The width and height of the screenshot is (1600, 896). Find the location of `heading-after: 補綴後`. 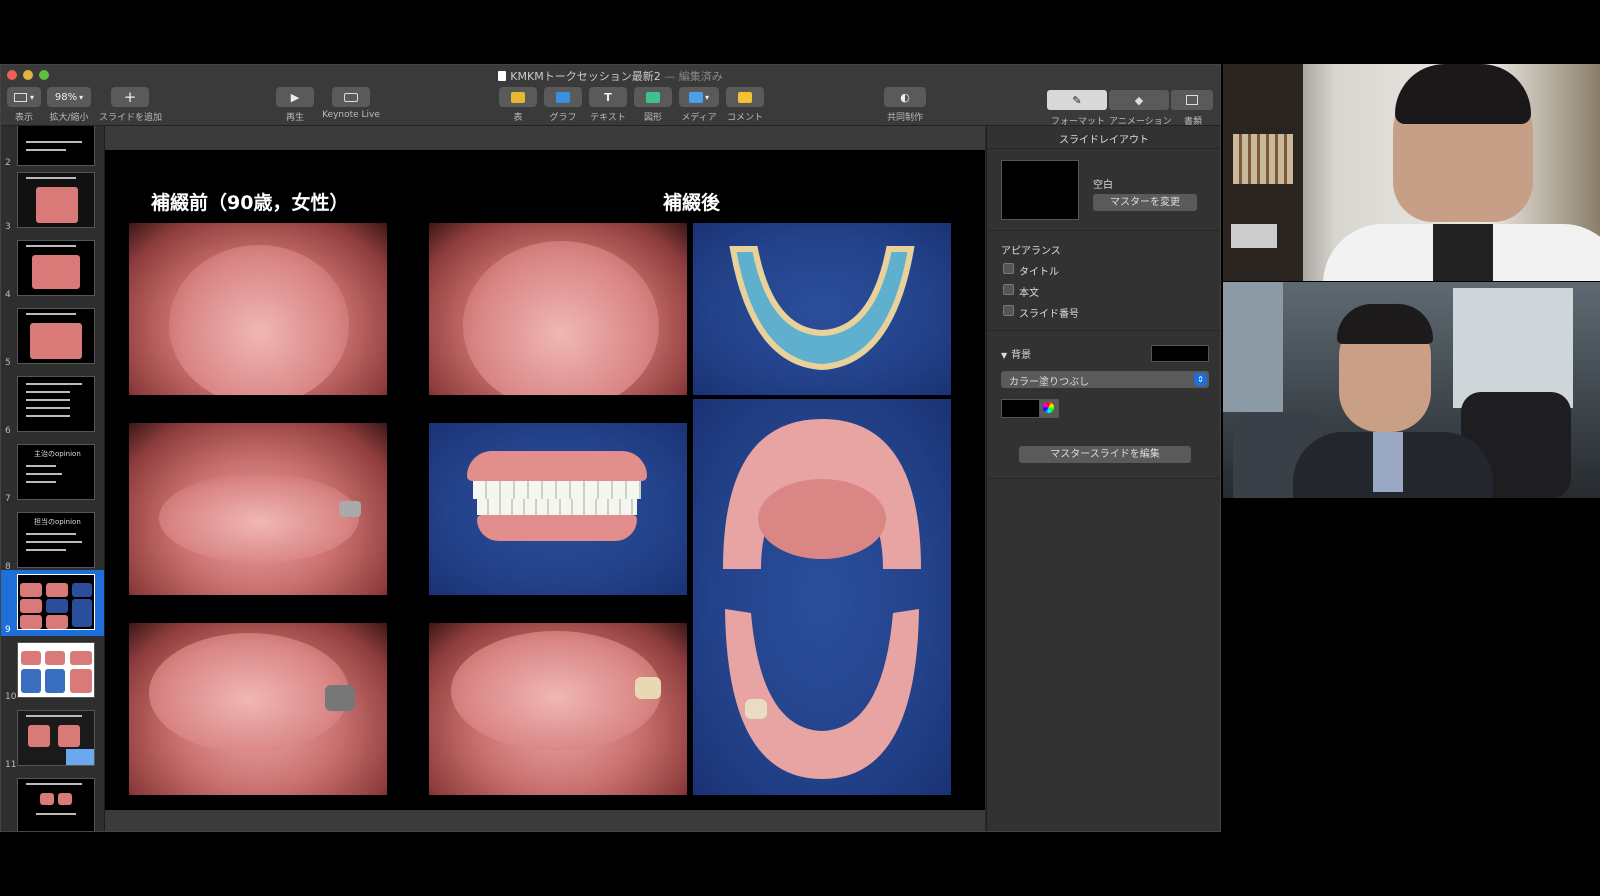

heading-after: 補綴後 is located at coordinates (691, 201).